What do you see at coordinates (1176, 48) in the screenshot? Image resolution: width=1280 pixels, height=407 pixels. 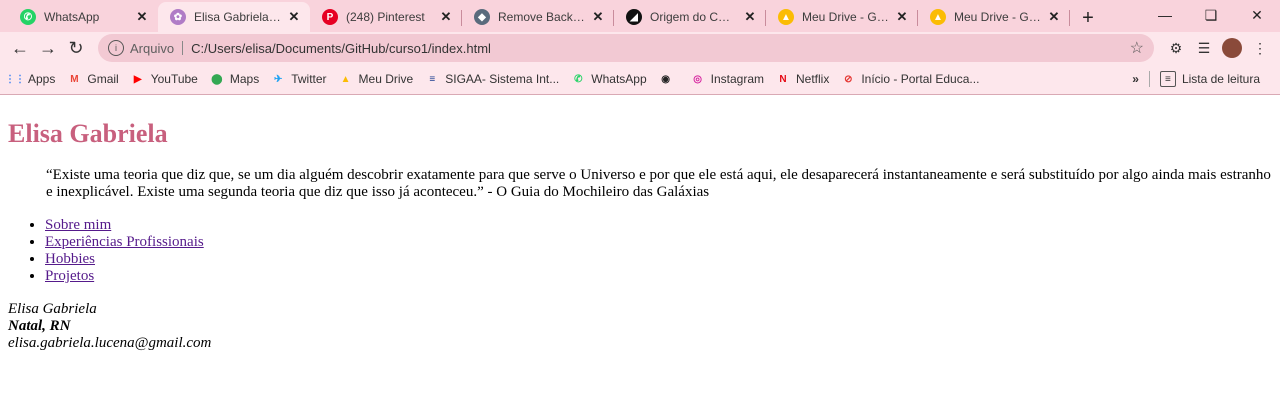 I see `extensions-icon: ⚙` at bounding box center [1176, 48].